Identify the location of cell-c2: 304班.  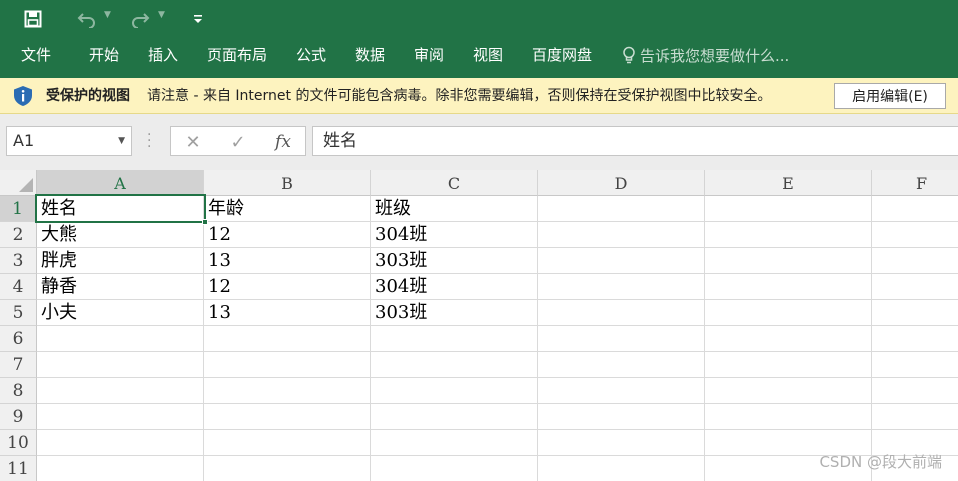
(454, 235).